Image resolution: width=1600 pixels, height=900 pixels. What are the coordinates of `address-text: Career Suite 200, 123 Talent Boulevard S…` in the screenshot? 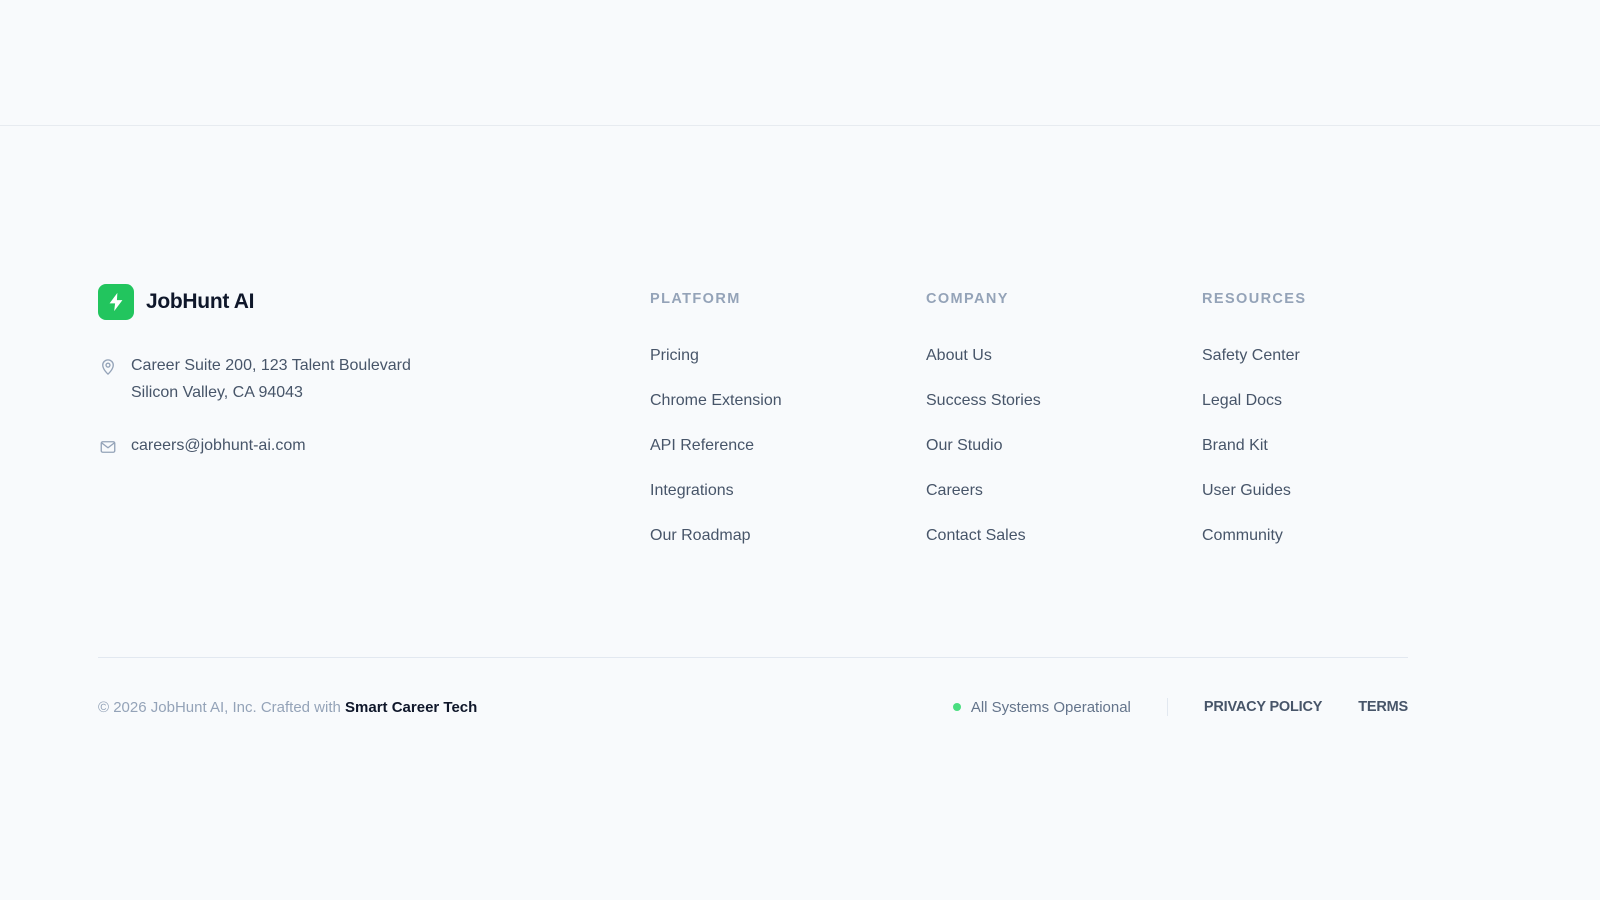 It's located at (271, 379).